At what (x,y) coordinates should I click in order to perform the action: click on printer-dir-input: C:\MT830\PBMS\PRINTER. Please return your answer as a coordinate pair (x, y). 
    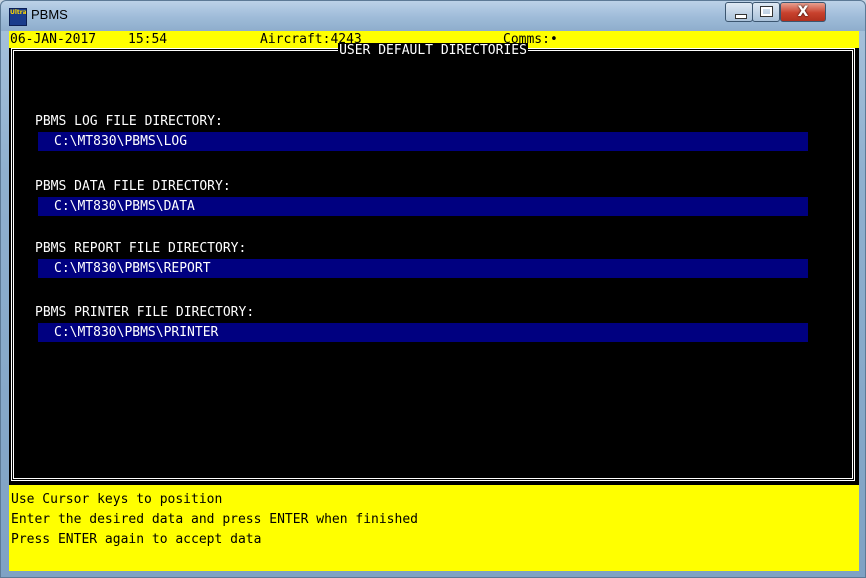
    Looking at the image, I should click on (423, 332).